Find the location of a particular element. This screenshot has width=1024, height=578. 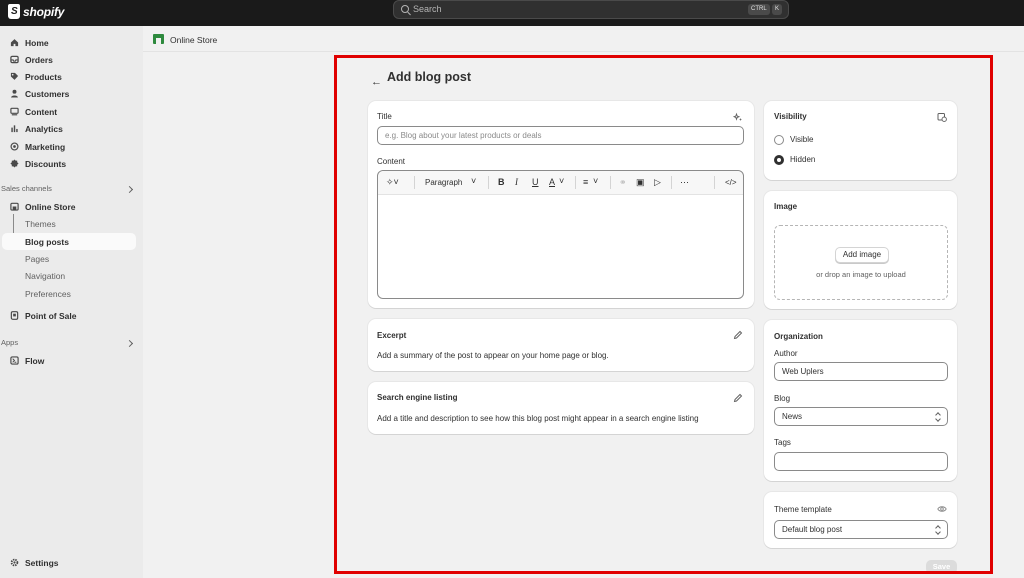

discount-icon is located at coordinates (14, 163).